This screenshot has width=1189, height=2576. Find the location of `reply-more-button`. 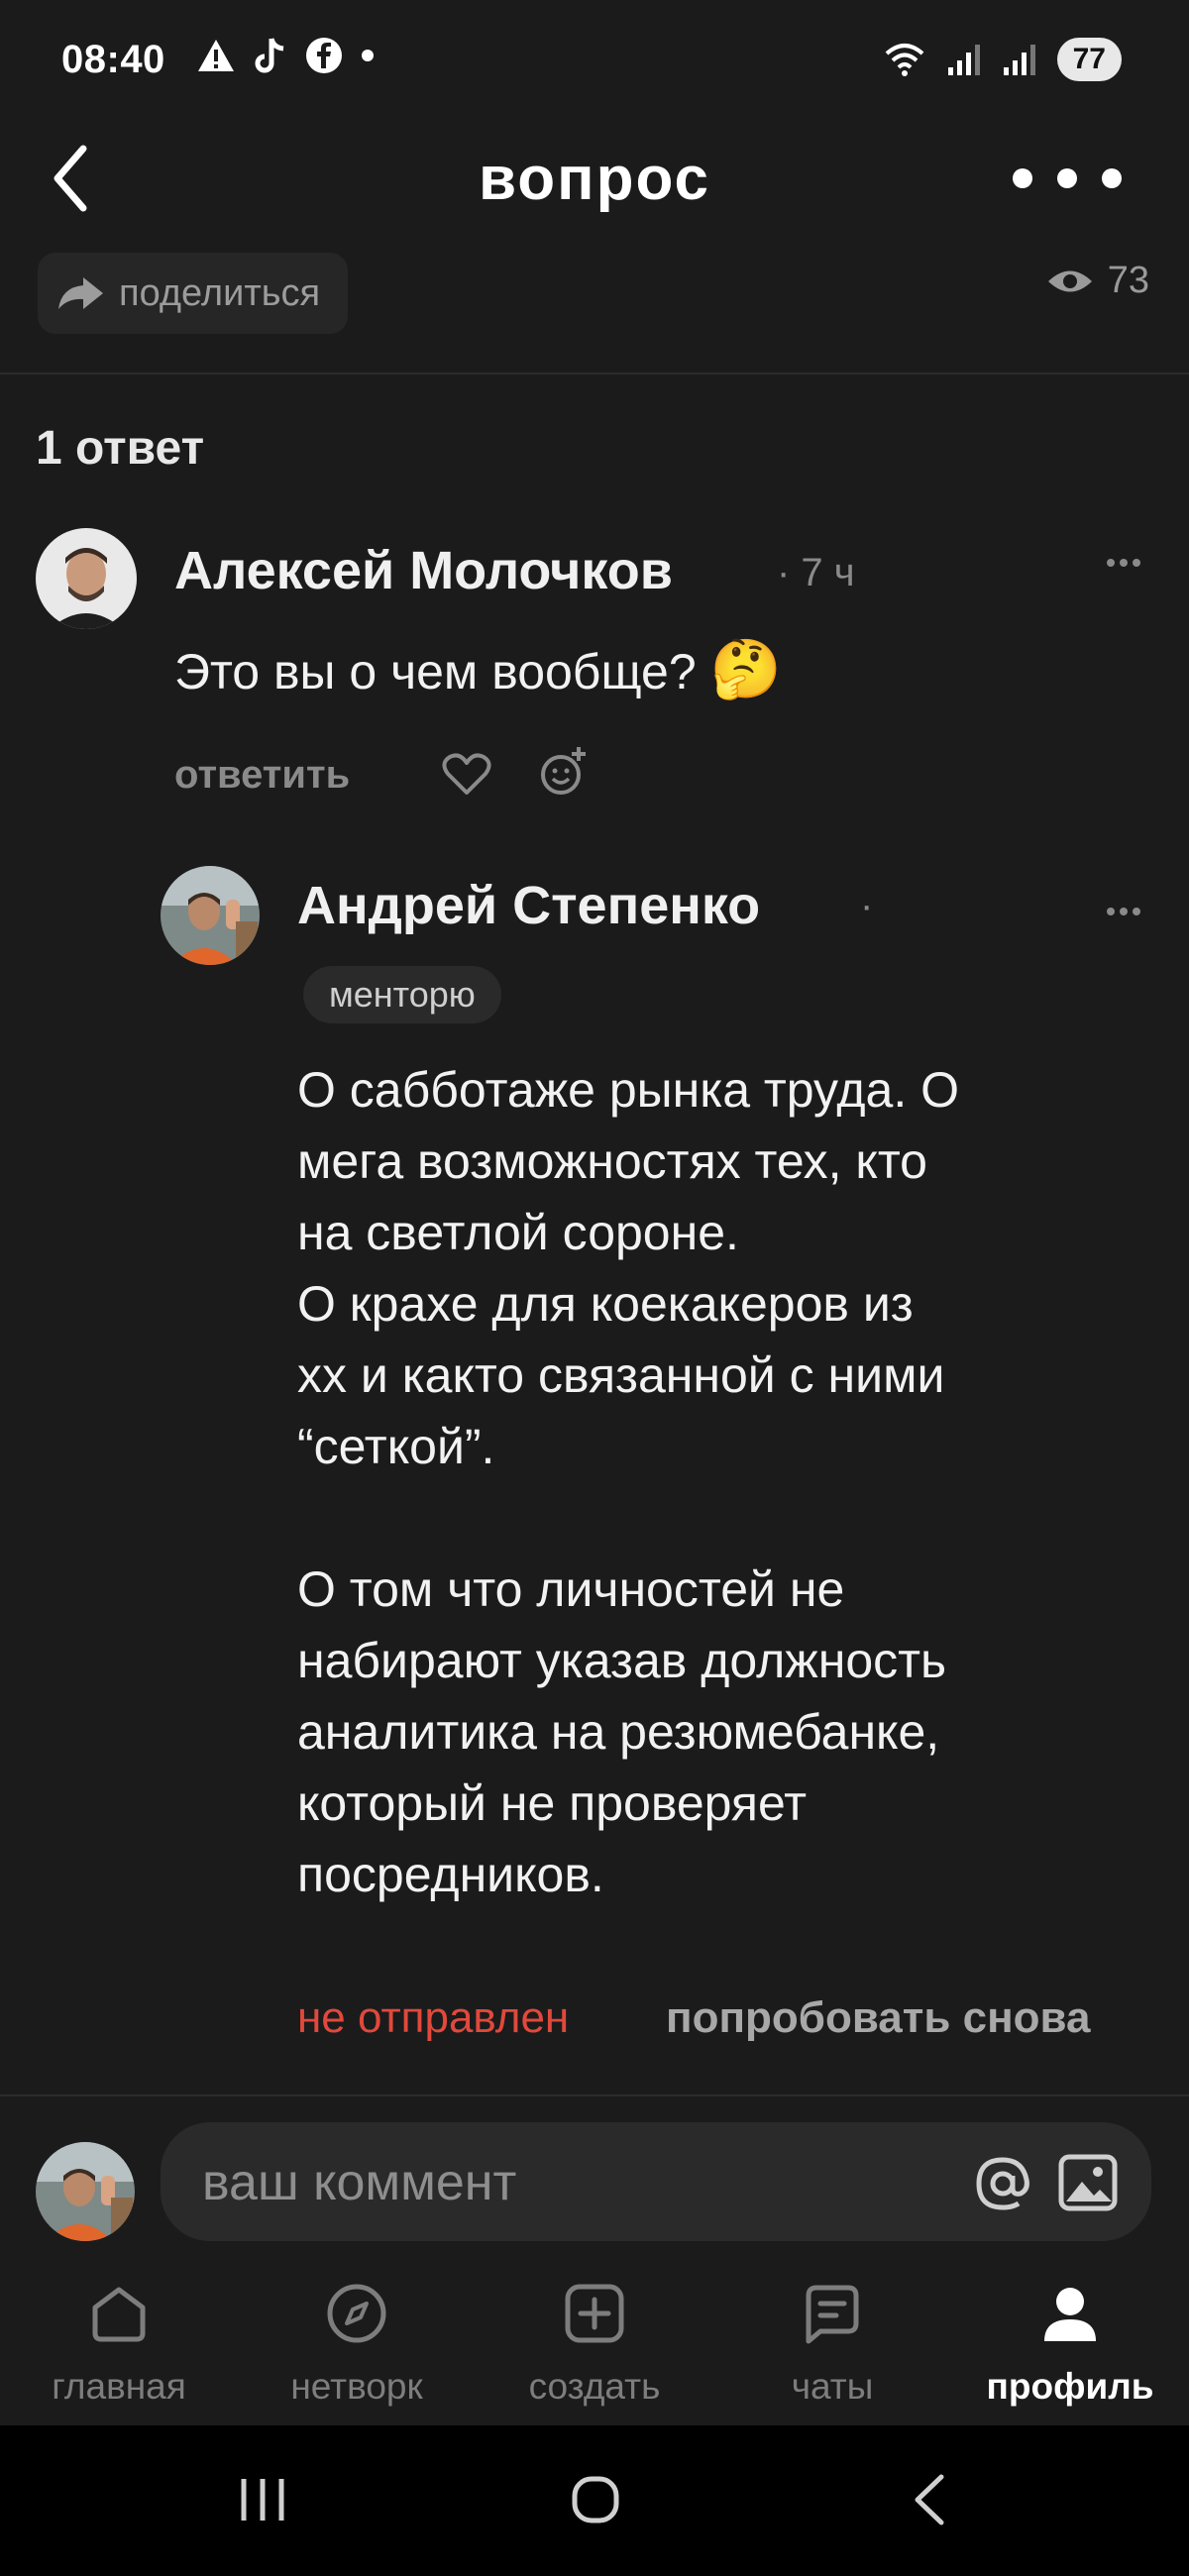

reply-more-button is located at coordinates (1123, 912).